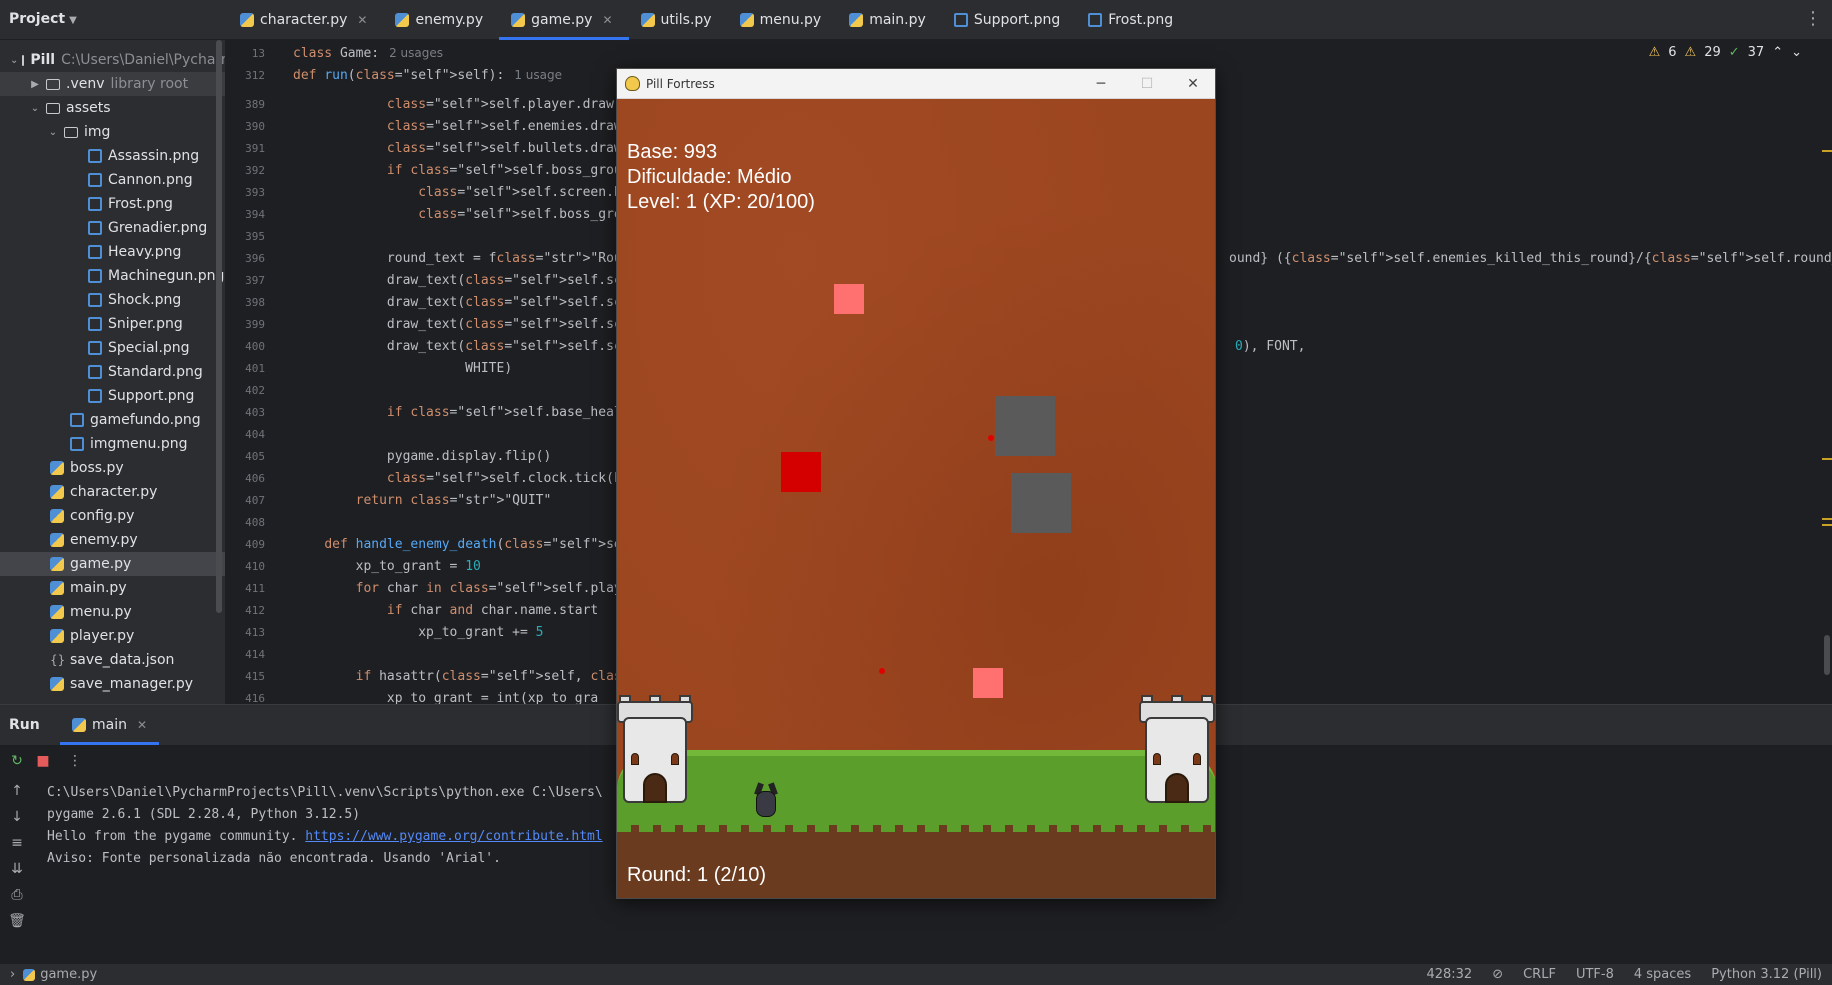 The image size is (1832, 985). What do you see at coordinates (17, 896) in the screenshot?
I see `print-icon: ⎙` at bounding box center [17, 896].